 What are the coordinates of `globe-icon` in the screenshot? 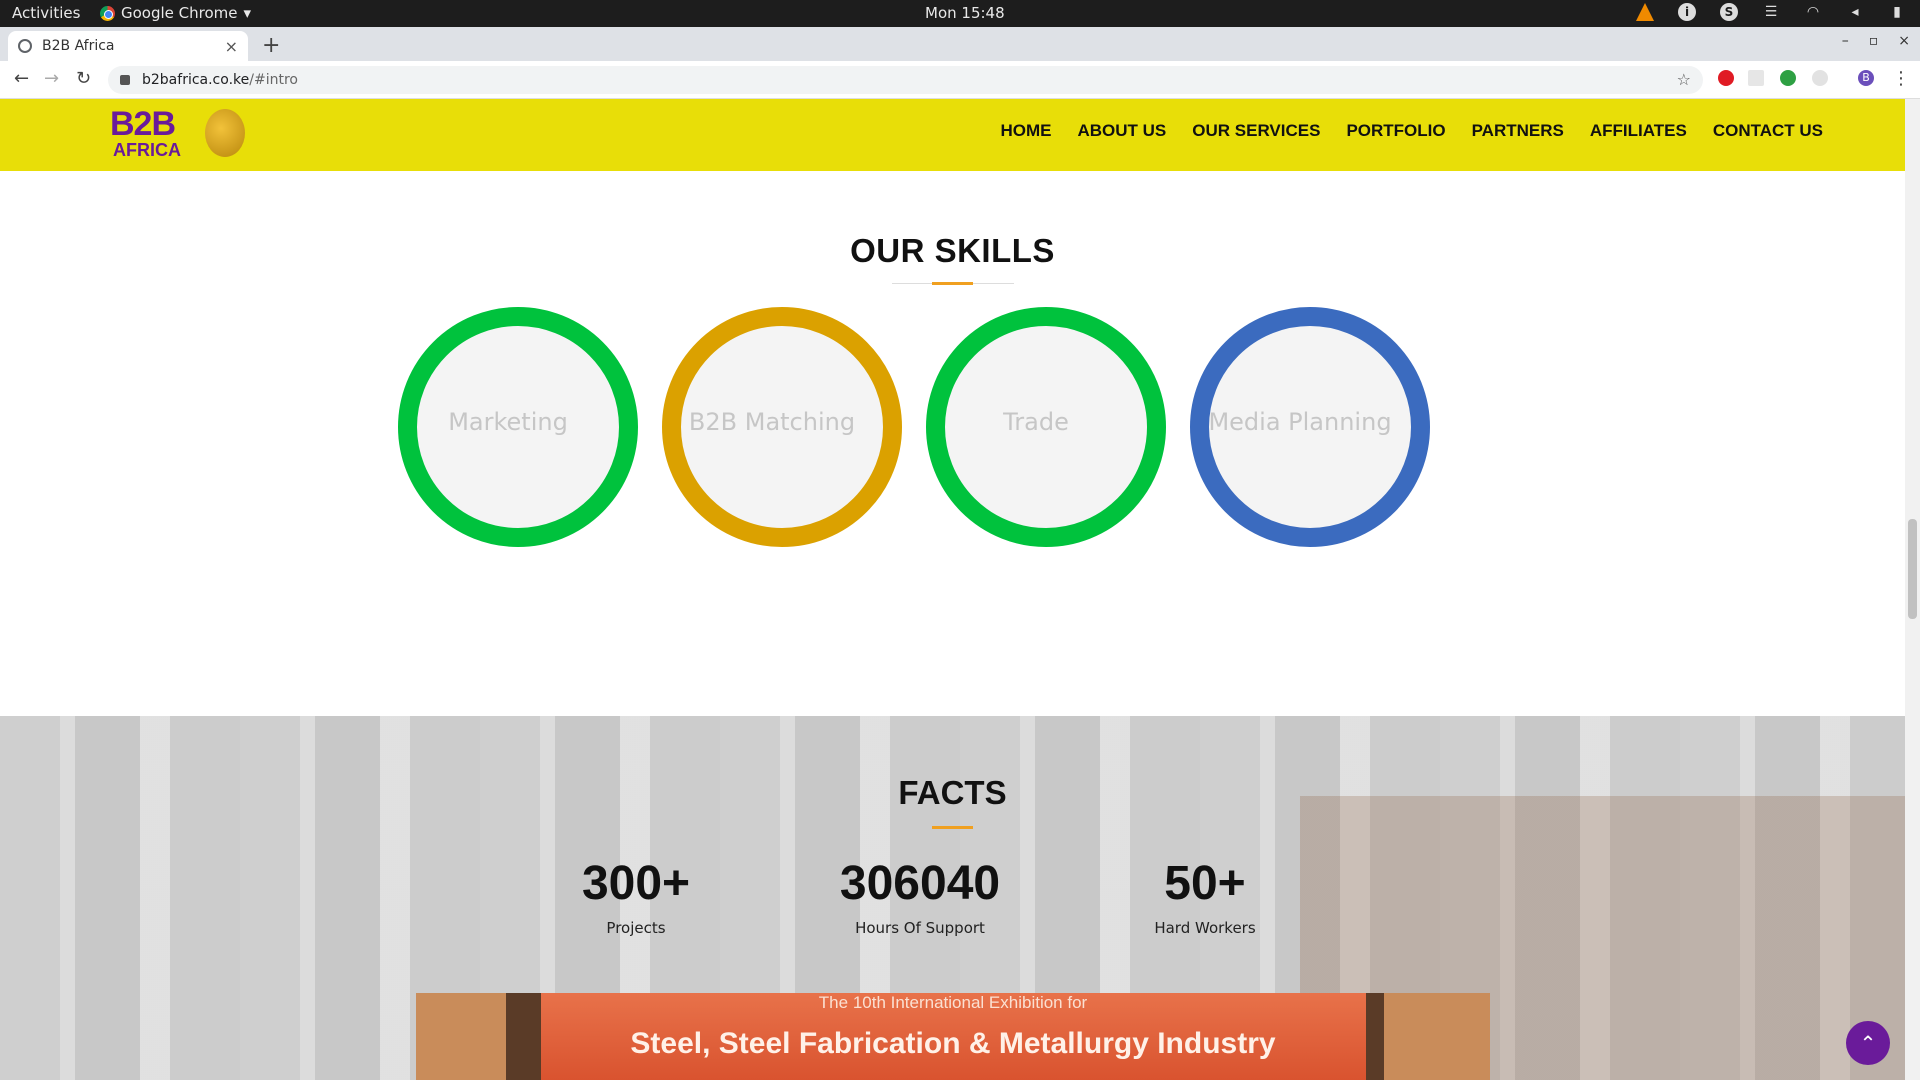 It's located at (25, 46).